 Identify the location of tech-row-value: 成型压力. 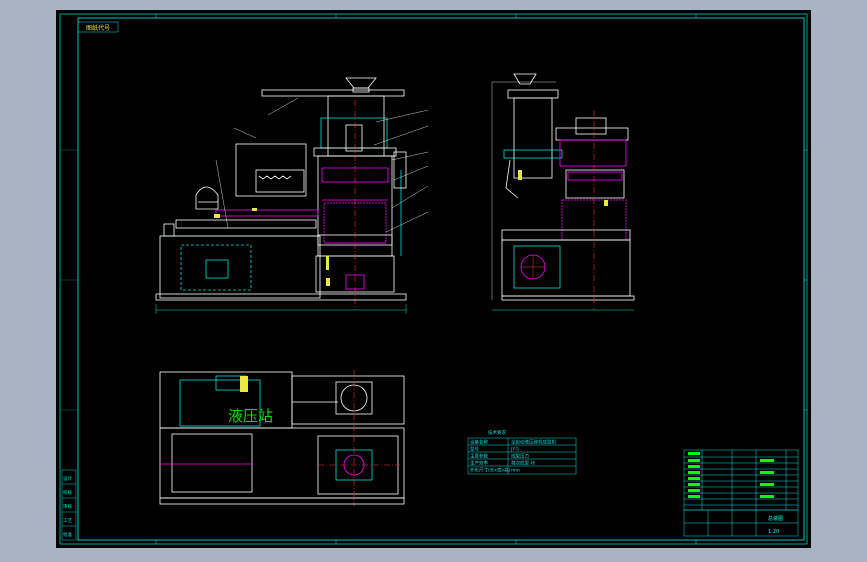
(520, 456).